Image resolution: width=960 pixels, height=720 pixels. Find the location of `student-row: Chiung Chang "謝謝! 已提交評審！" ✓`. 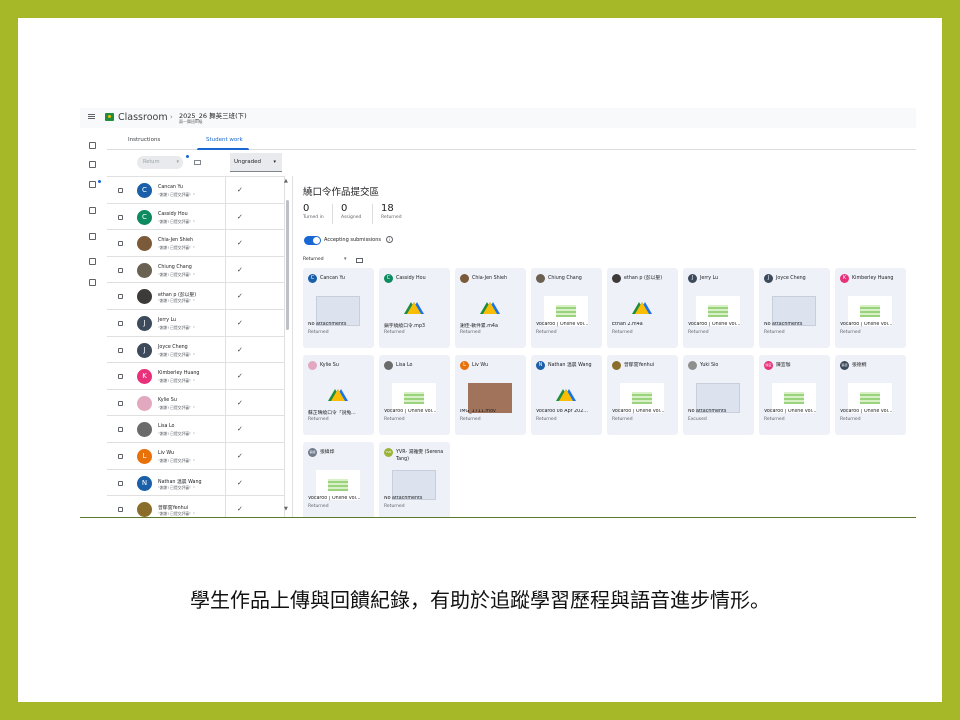

student-row: Chiung Chang "謝謝! 已提交評審！" ✓ is located at coordinates (196, 270).